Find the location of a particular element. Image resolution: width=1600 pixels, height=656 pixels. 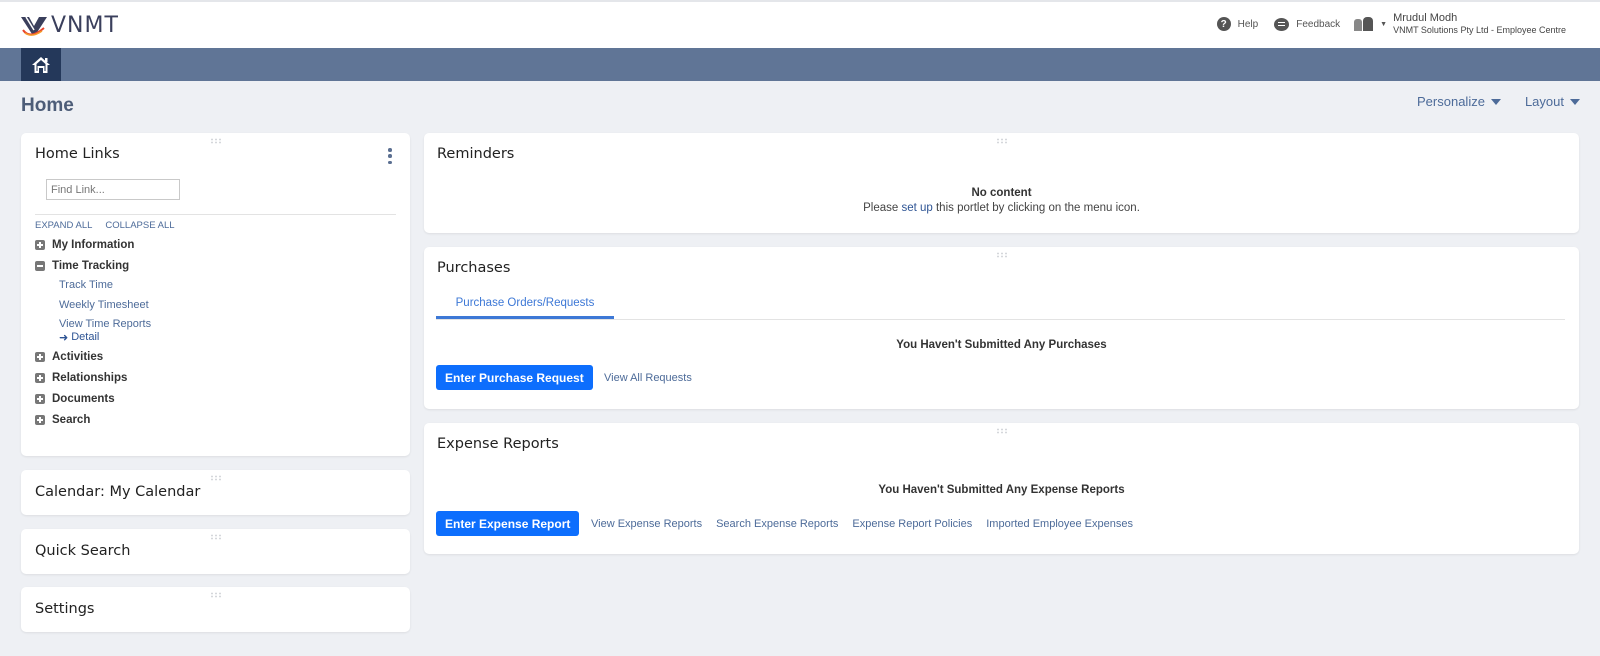

tree-node-label: Activities is located at coordinates (78, 357).